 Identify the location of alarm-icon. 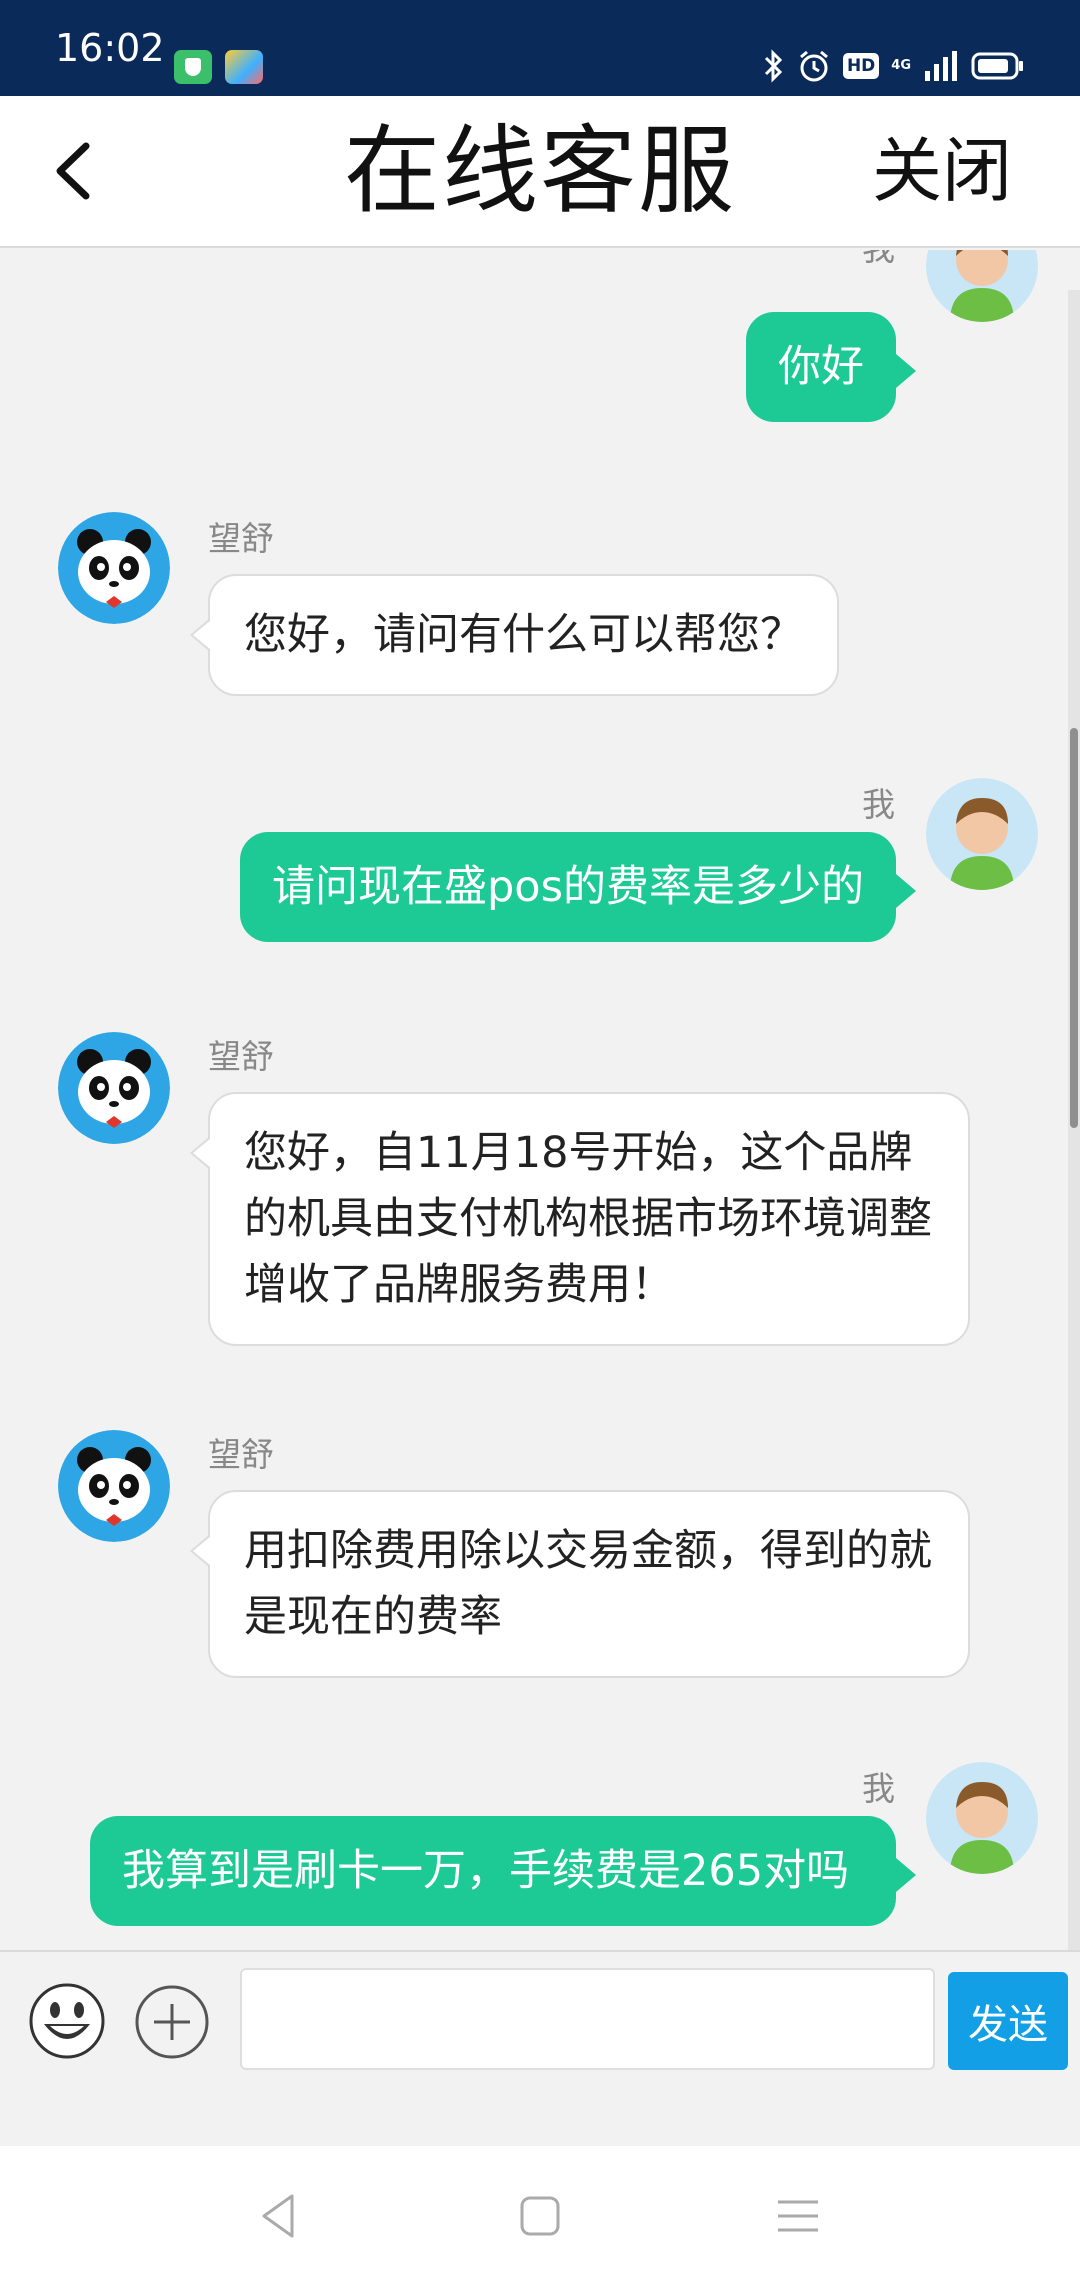
(813, 66).